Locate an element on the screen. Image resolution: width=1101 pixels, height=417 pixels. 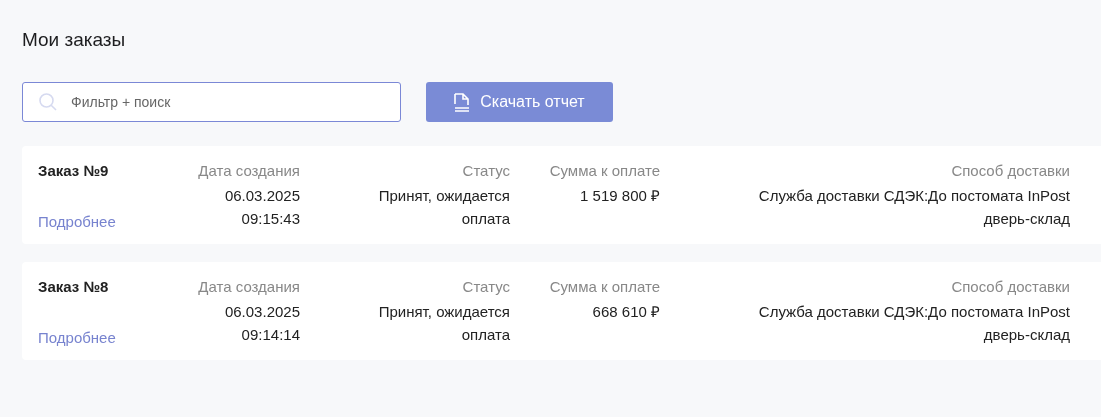
order-title: Заказ №8 is located at coordinates (74, 286).